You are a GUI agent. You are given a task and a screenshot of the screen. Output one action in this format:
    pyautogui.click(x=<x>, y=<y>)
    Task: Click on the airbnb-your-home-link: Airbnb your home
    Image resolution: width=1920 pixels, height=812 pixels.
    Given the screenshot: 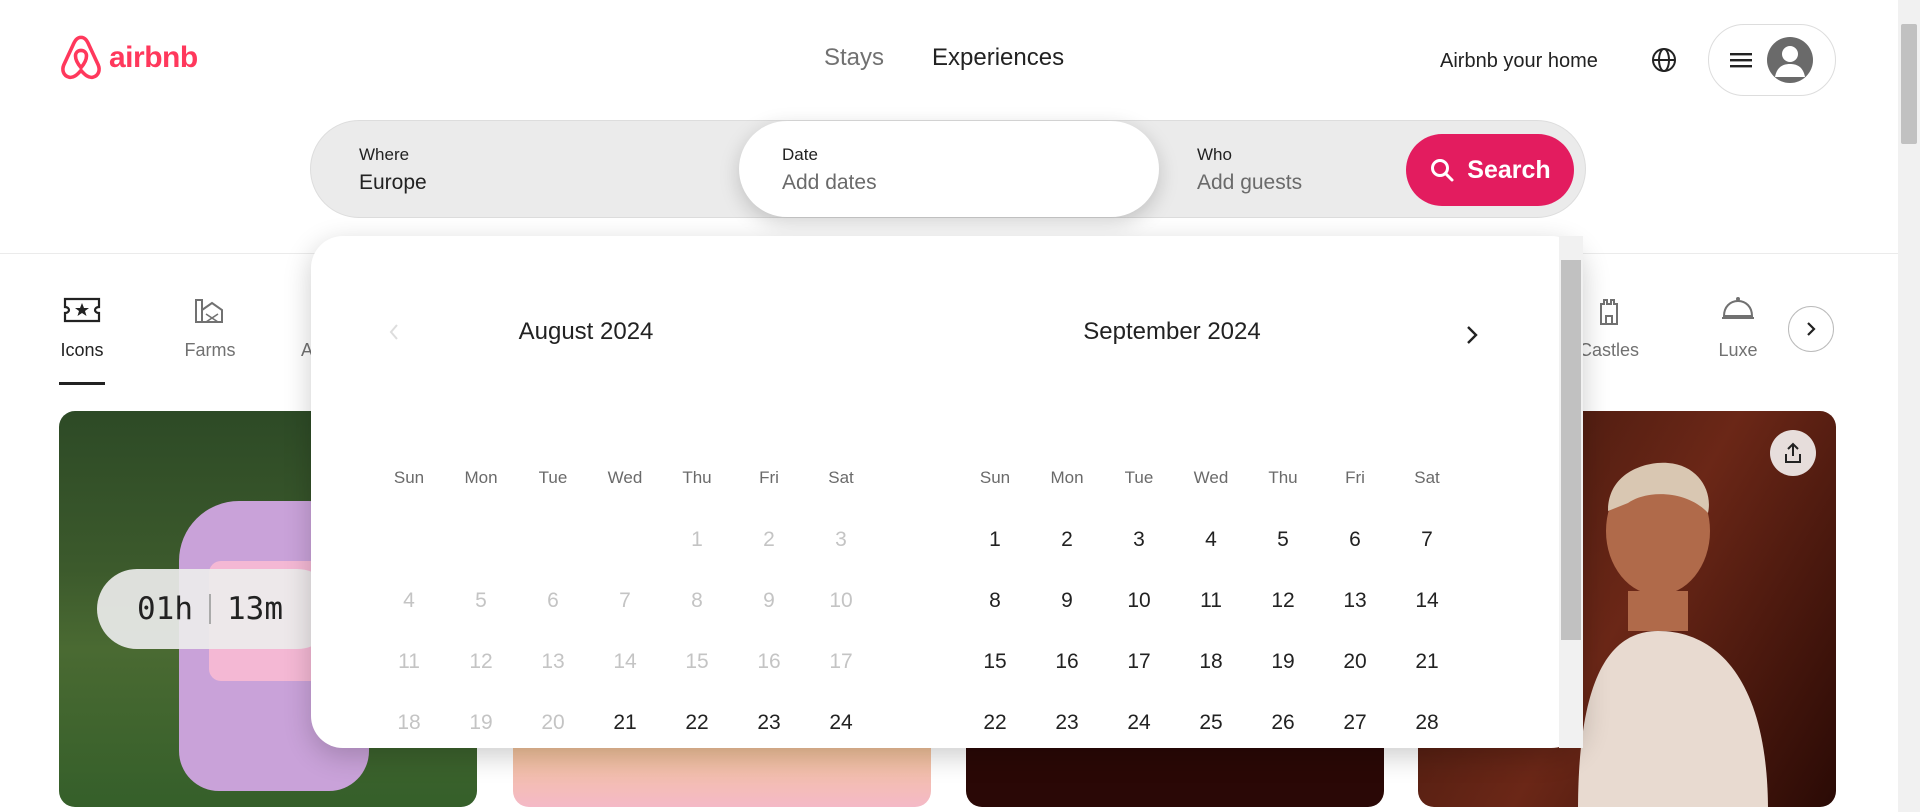 What is the action you would take?
    pyautogui.click(x=1519, y=61)
    